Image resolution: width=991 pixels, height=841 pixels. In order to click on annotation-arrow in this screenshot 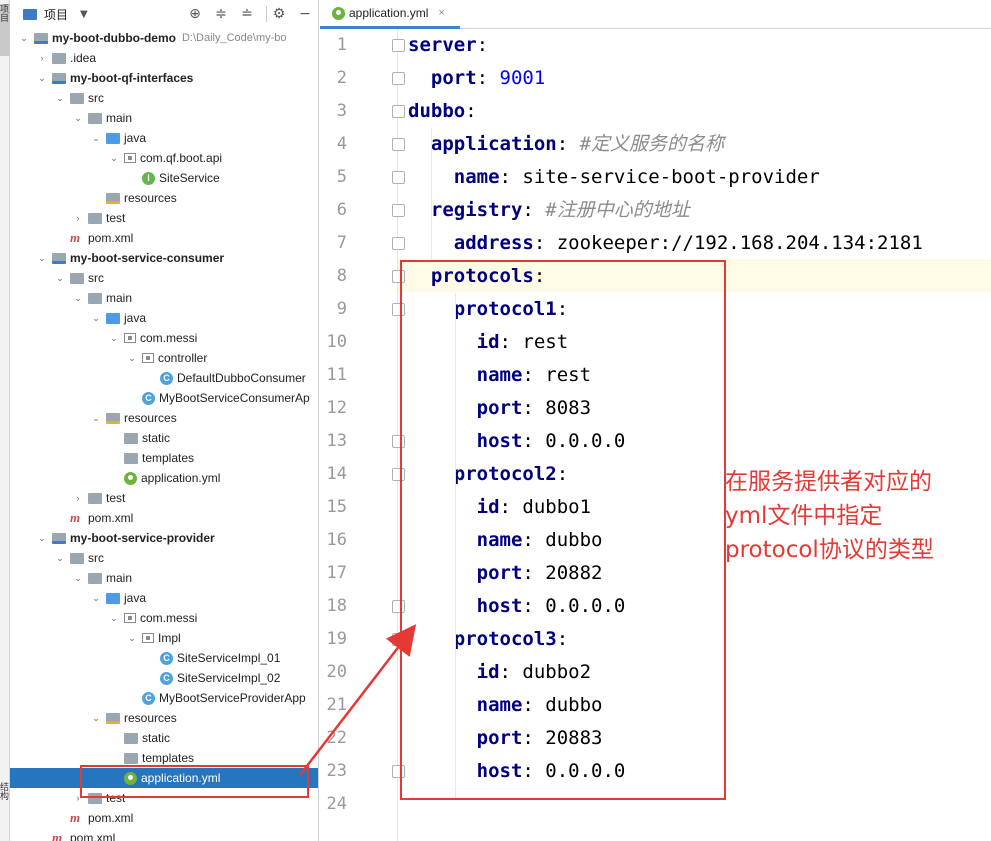, I will do `click(358, 700)`.